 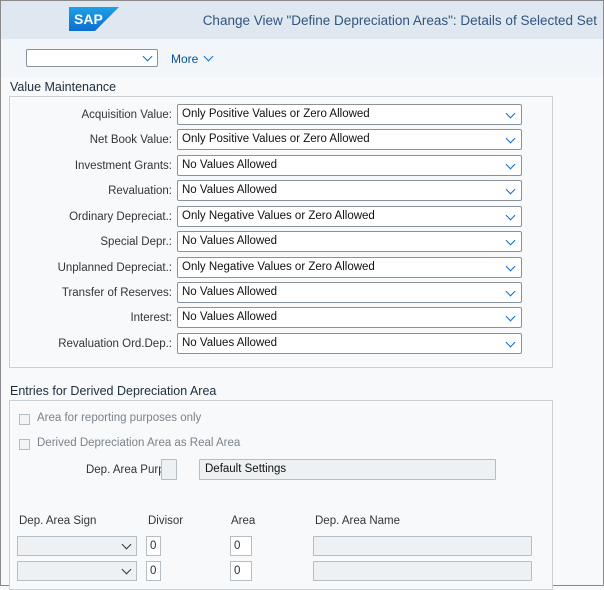 What do you see at coordinates (116, 293) in the screenshot?
I see `label-transfer-of-reserves: Transfer of Reserves:` at bounding box center [116, 293].